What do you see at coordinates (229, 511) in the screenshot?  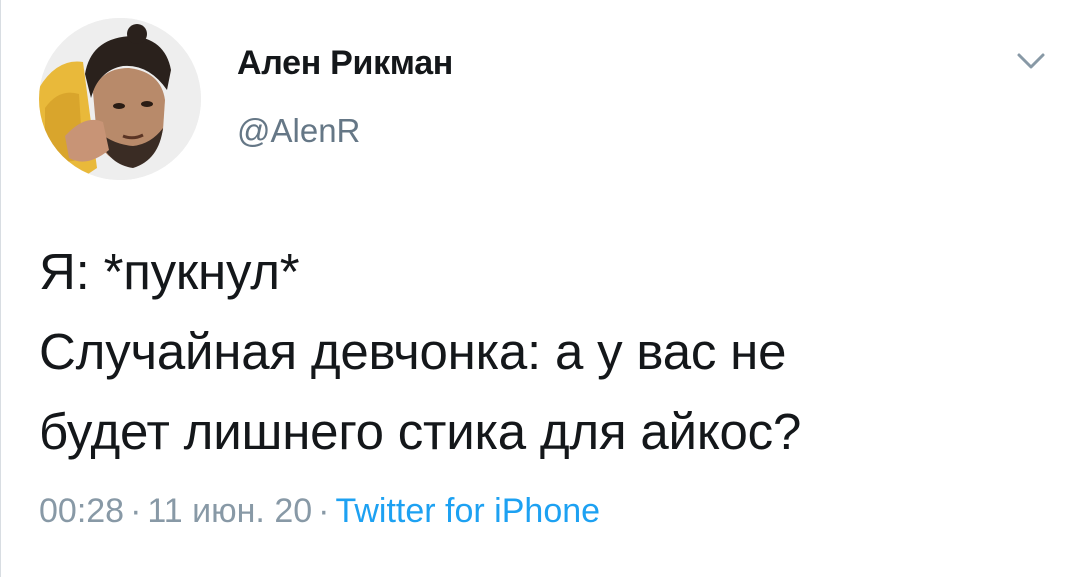 I see `tweet-date: 11 июн. 20` at bounding box center [229, 511].